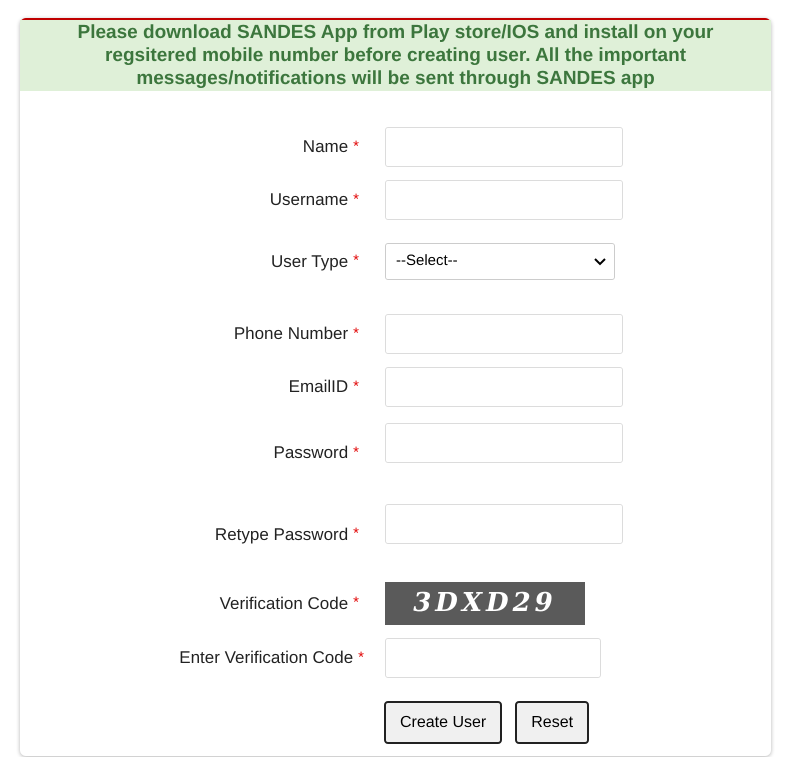 The height and width of the screenshot is (757, 793). Describe the element at coordinates (284, 603) in the screenshot. I see `field-label: Verification Code` at that location.